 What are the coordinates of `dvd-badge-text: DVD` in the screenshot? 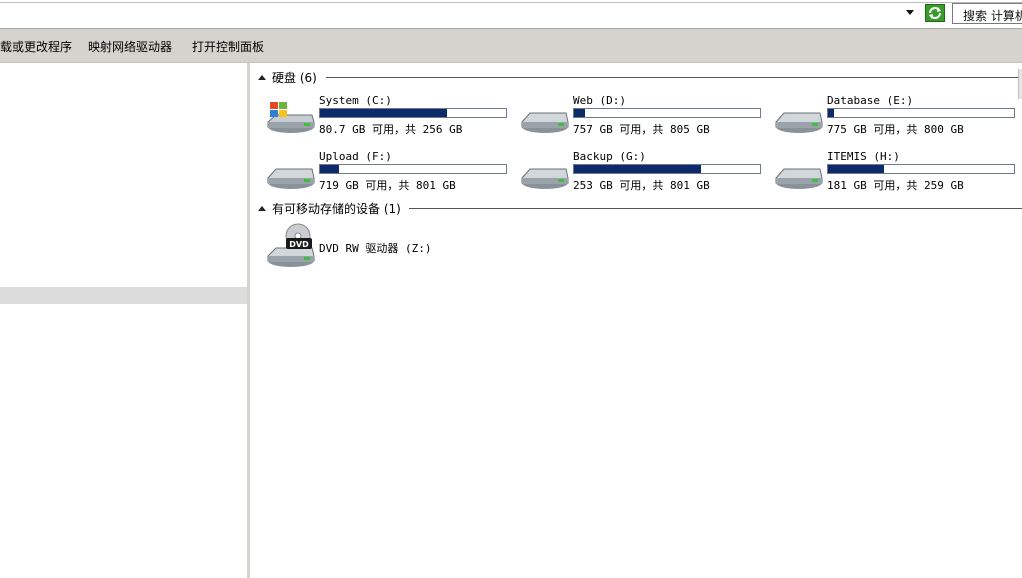 It's located at (299, 244).